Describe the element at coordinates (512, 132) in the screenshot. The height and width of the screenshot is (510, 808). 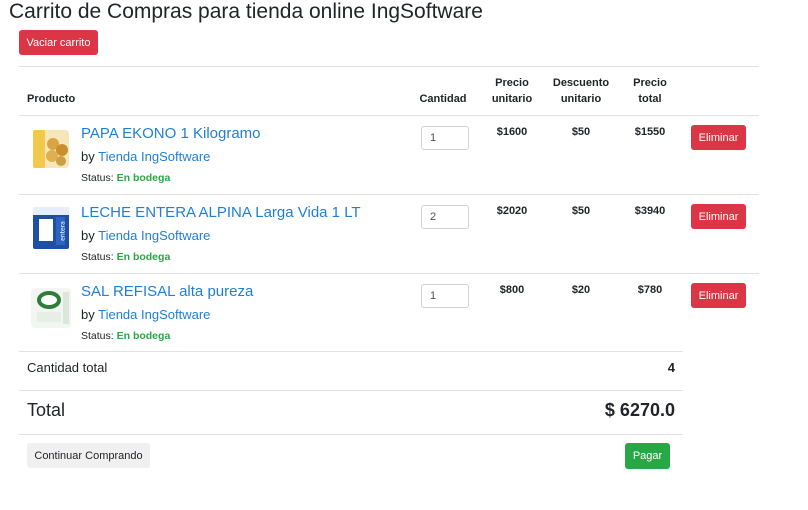
I see `unit-price: $1600` at that location.